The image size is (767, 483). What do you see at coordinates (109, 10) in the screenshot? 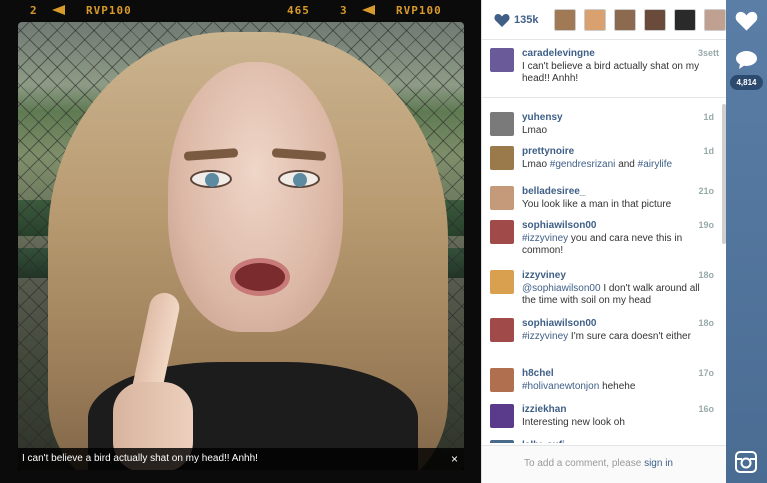
I see `film-brand-left: RVP100` at bounding box center [109, 10].